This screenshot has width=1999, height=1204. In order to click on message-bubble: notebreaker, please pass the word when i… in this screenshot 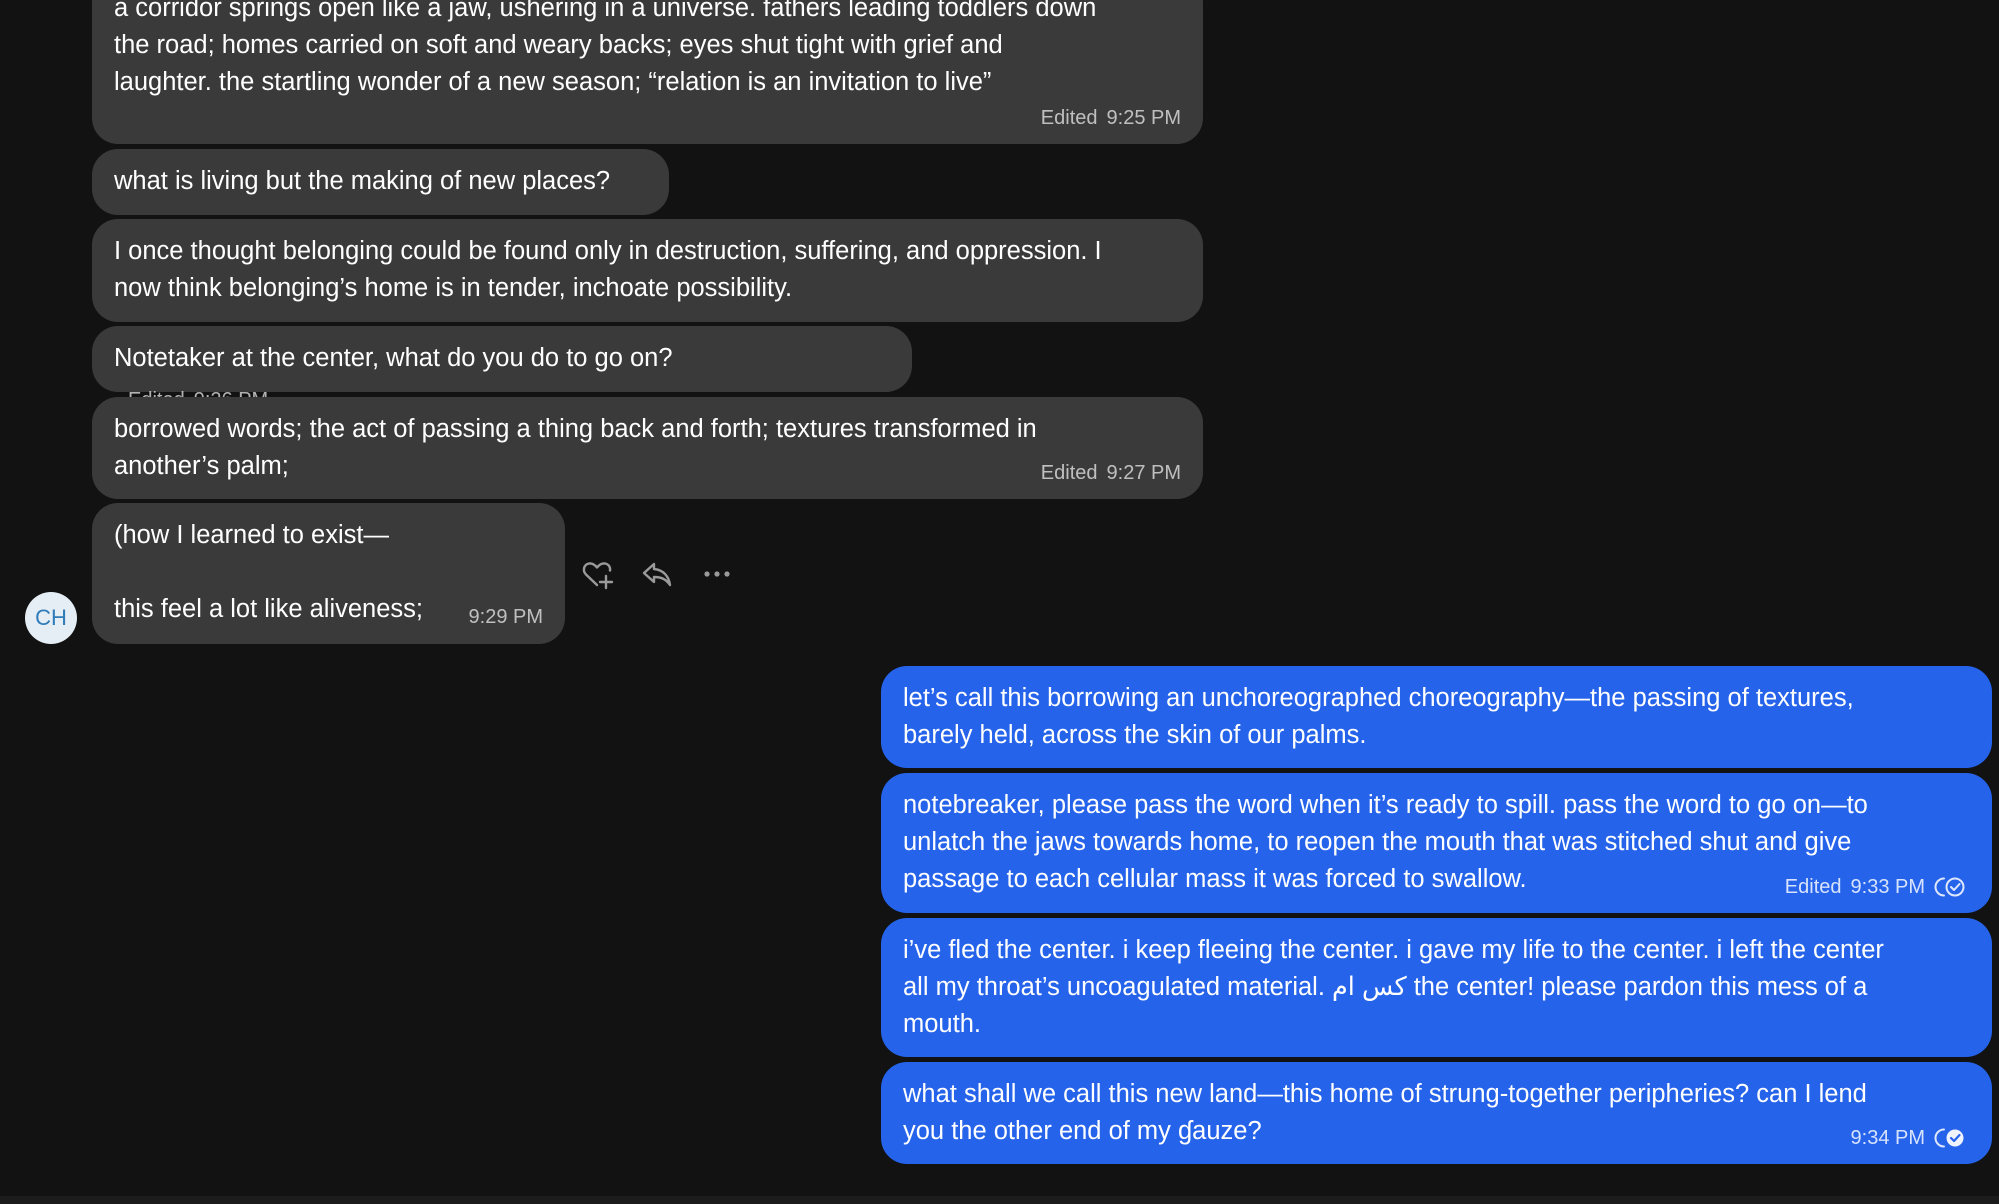, I will do `click(1436, 843)`.